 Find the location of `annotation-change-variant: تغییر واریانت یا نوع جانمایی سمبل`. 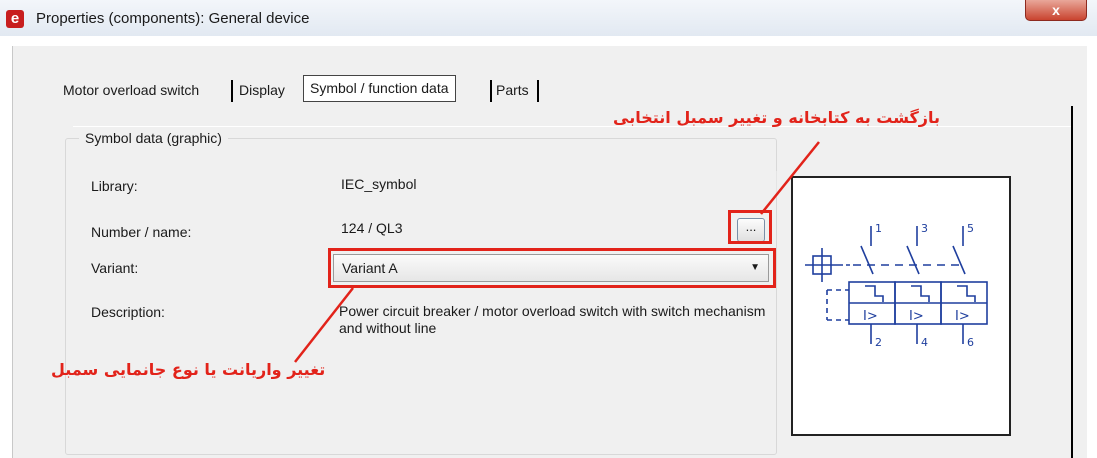

annotation-change-variant: تغییر واریانت یا نوع جانمایی سمبل is located at coordinates (188, 369).